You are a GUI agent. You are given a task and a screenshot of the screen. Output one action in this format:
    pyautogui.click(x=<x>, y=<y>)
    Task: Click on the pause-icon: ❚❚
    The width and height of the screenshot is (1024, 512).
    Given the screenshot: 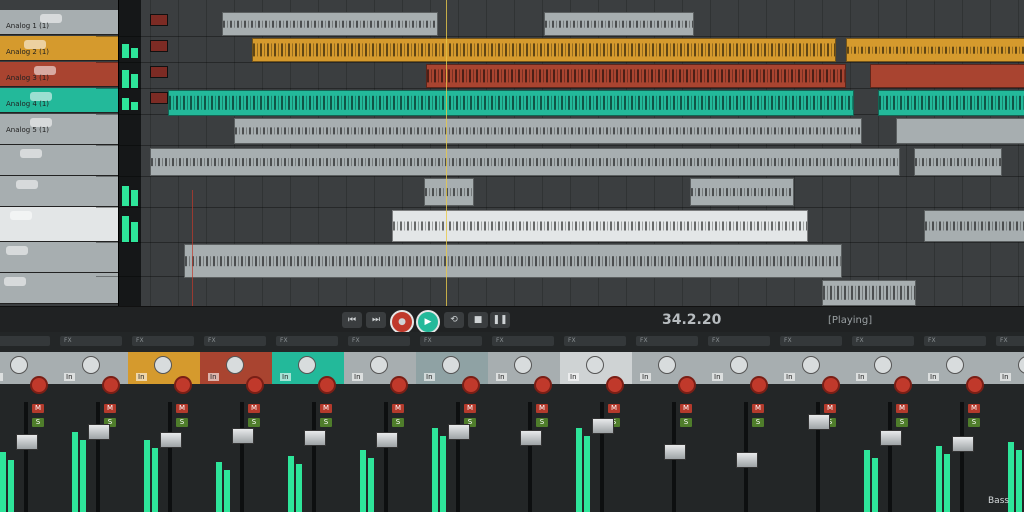 What is the action you would take?
    pyautogui.click(x=500, y=320)
    